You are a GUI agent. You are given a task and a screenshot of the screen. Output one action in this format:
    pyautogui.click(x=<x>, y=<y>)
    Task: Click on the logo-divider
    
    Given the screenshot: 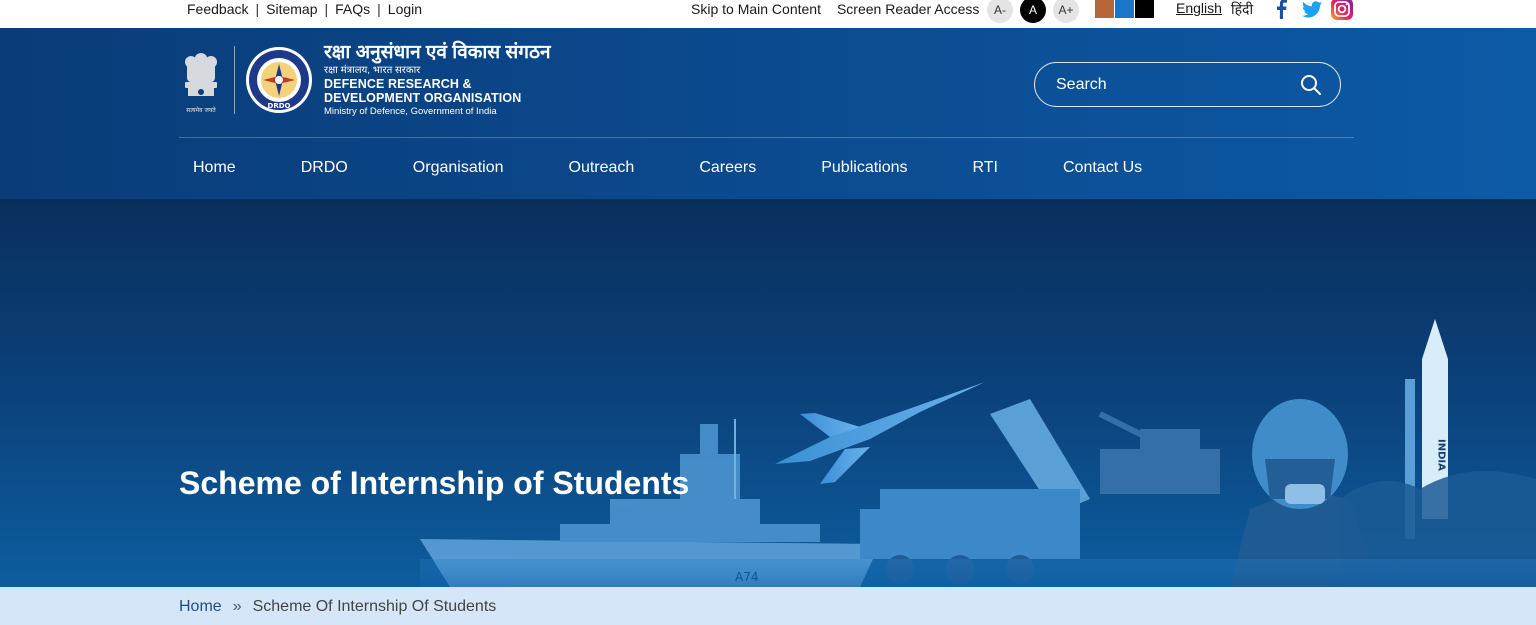 What is the action you would take?
    pyautogui.click(x=234, y=80)
    